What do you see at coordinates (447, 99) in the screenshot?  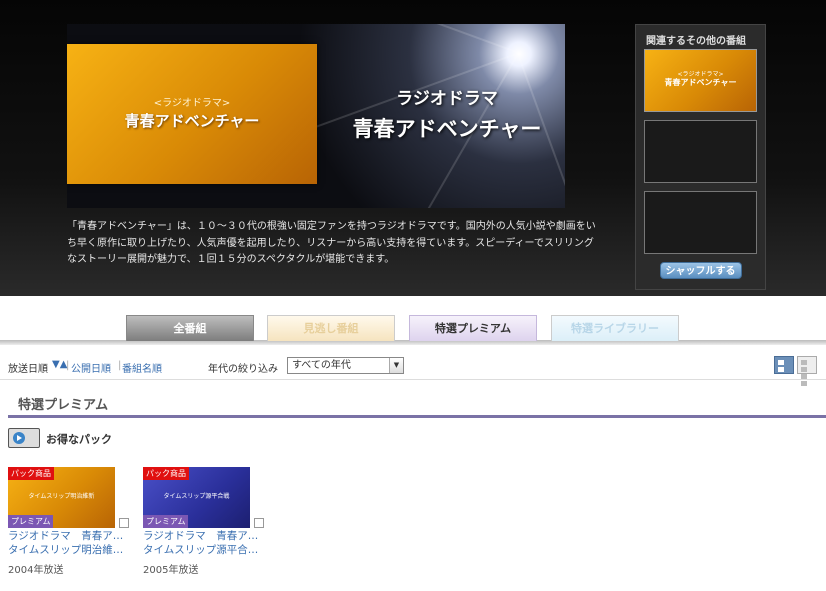 I see `hero-title-sub: ラジオドラマ` at bounding box center [447, 99].